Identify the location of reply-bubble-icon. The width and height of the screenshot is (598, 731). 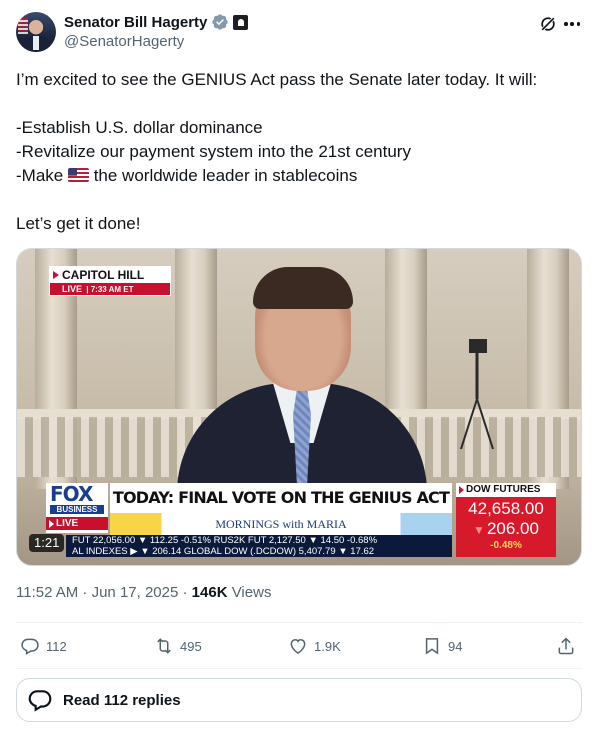
(40, 701).